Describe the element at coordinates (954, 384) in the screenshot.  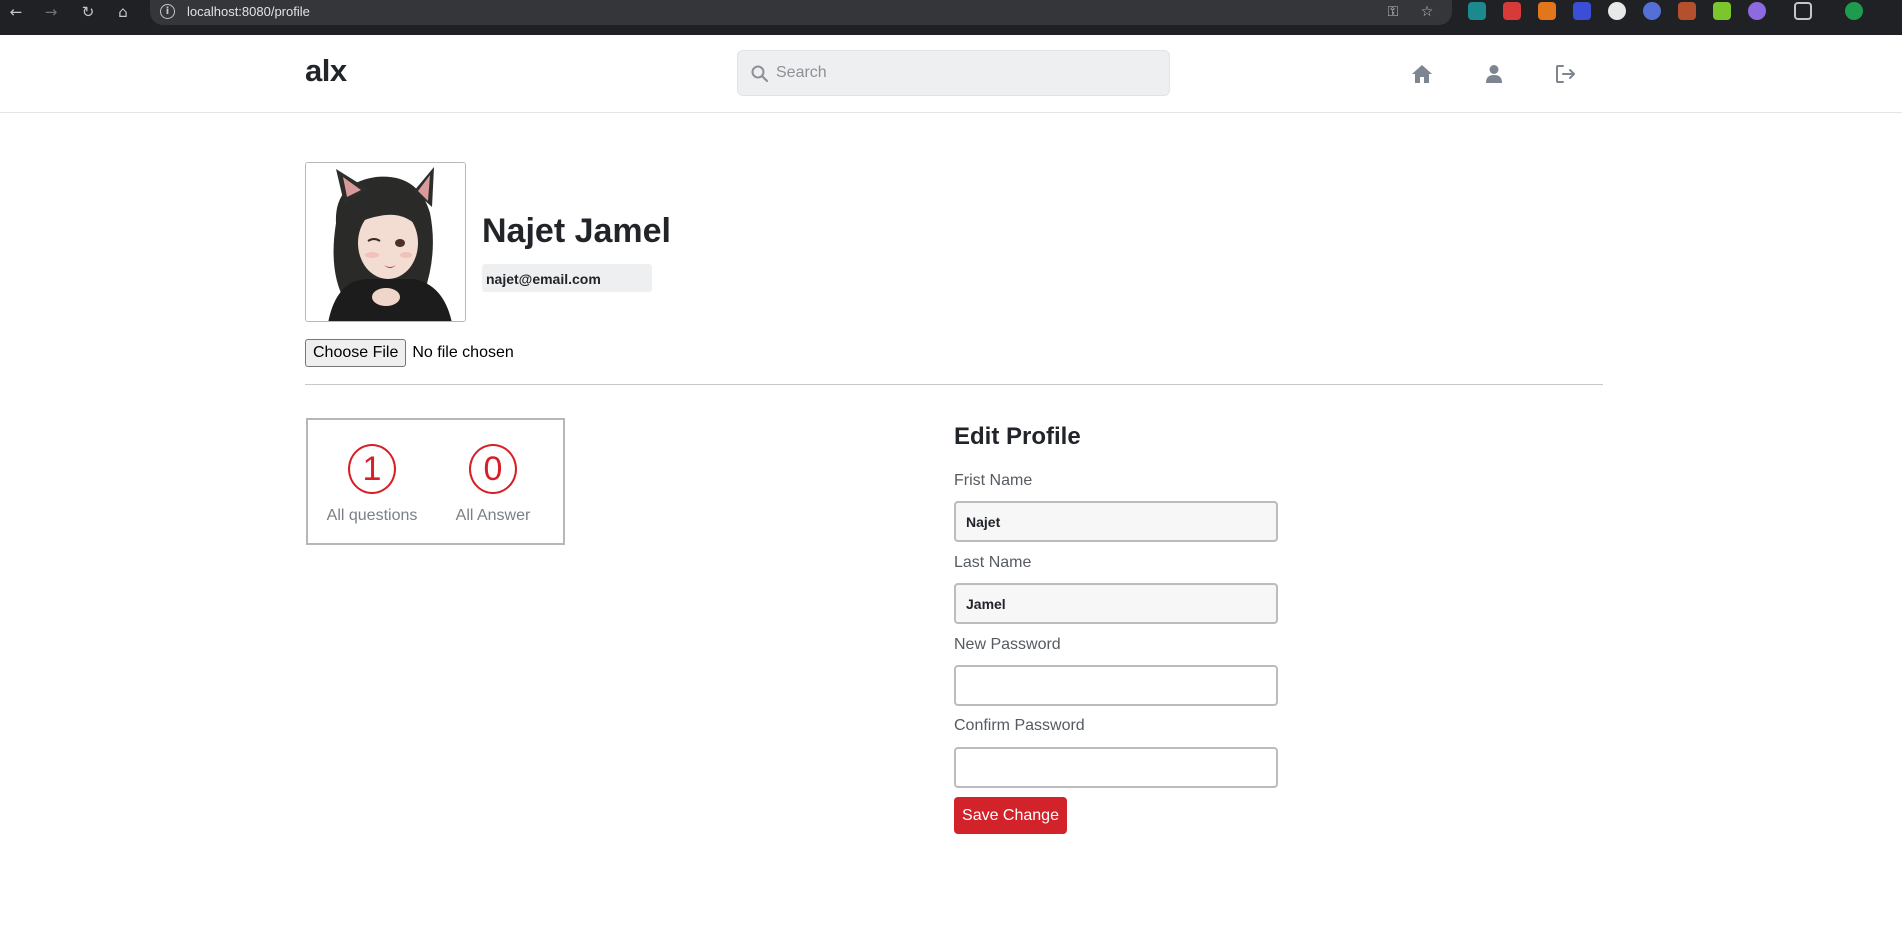
I see `divider` at that location.